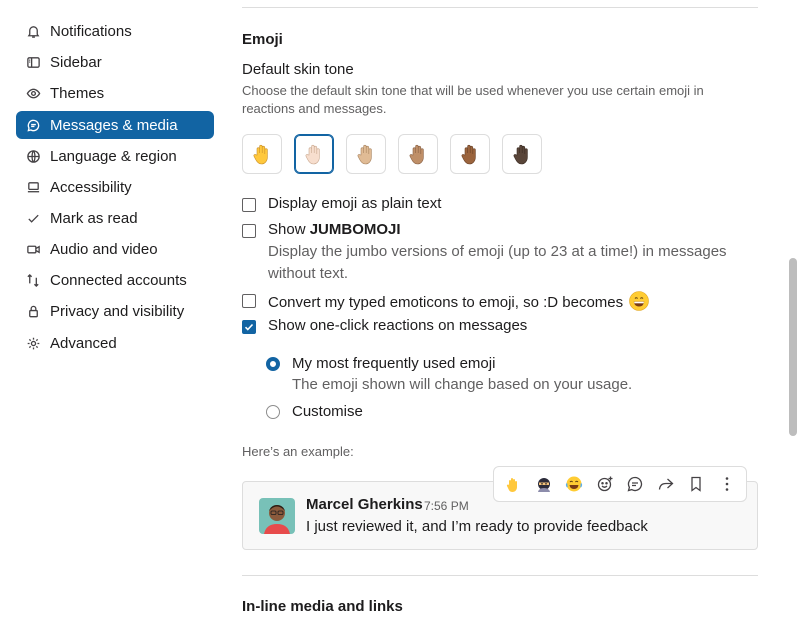  Describe the element at coordinates (249, 327) in the screenshot. I see `one-click-checkbox` at that location.